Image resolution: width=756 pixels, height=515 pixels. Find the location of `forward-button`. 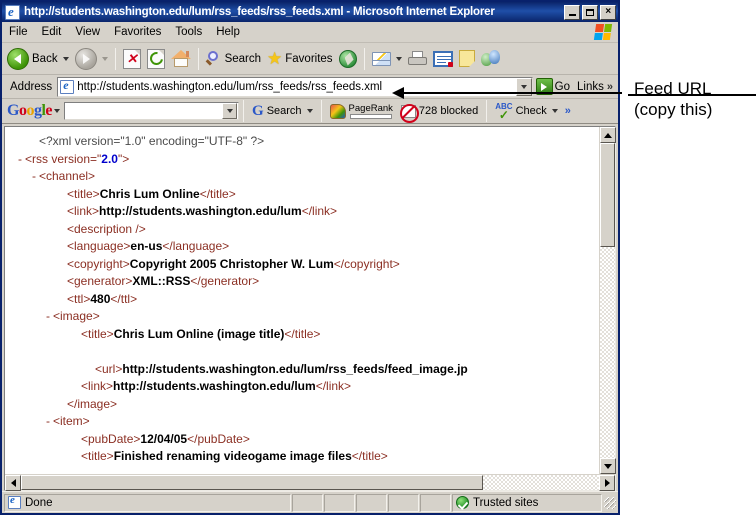

forward-button is located at coordinates (91, 59).